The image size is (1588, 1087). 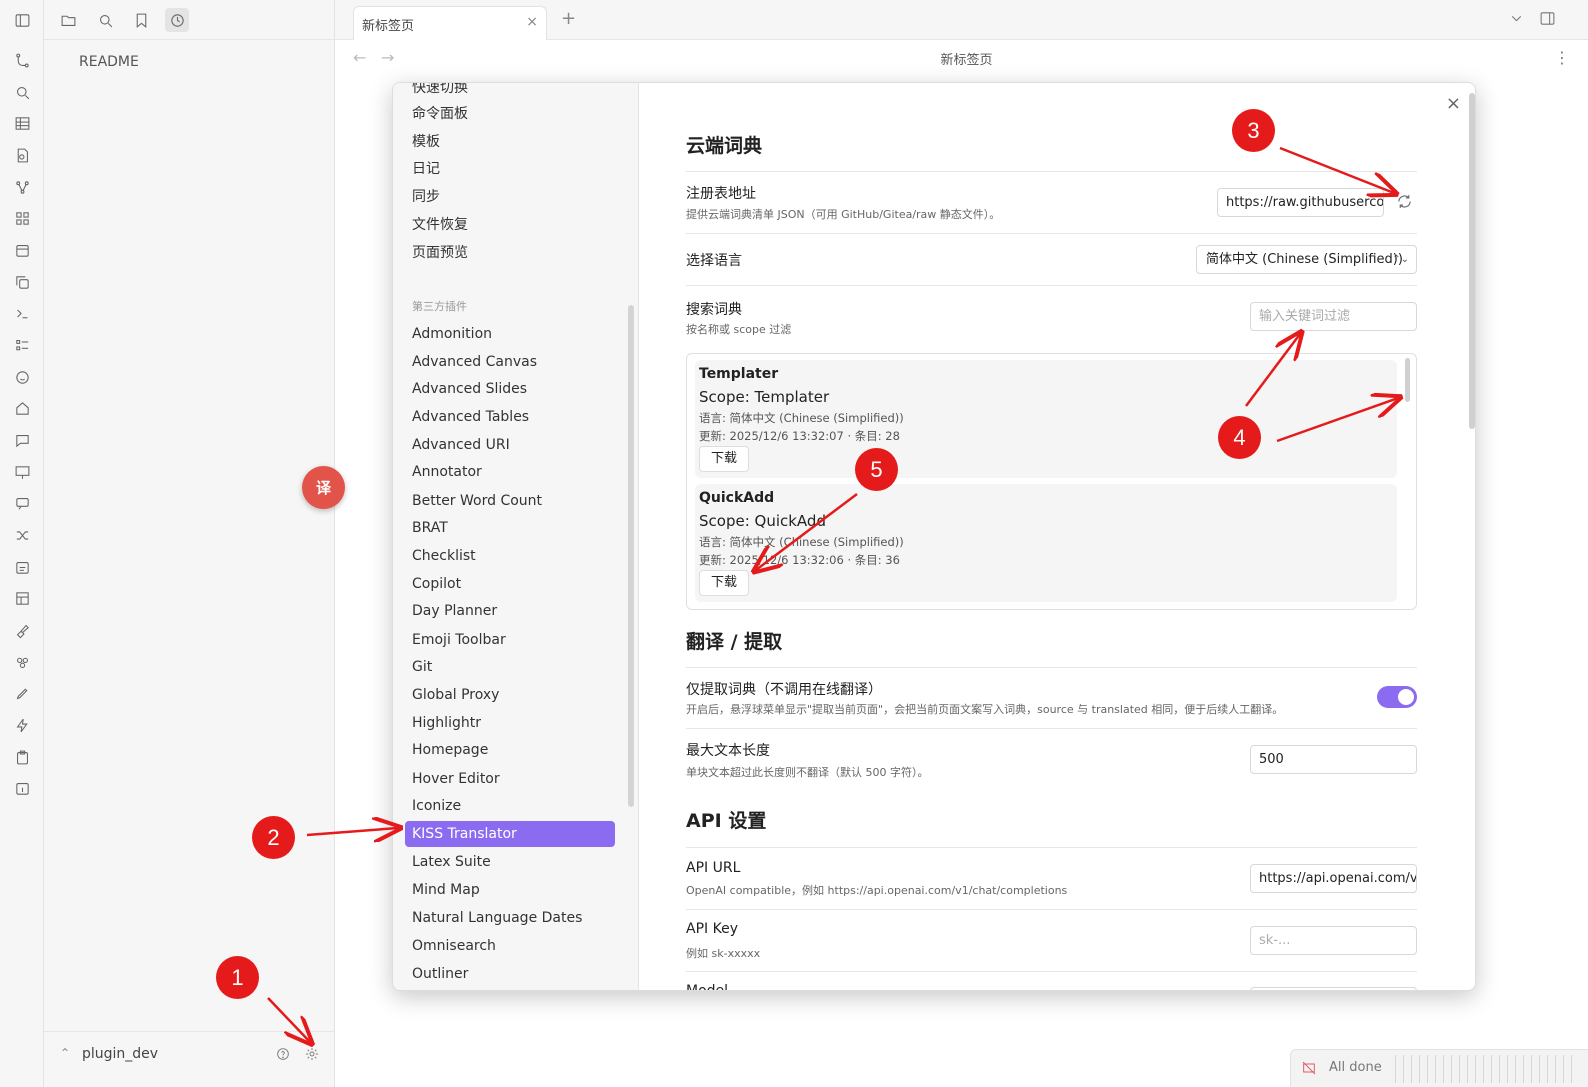 What do you see at coordinates (141, 20) in the screenshot?
I see `bookmark-icon` at bounding box center [141, 20].